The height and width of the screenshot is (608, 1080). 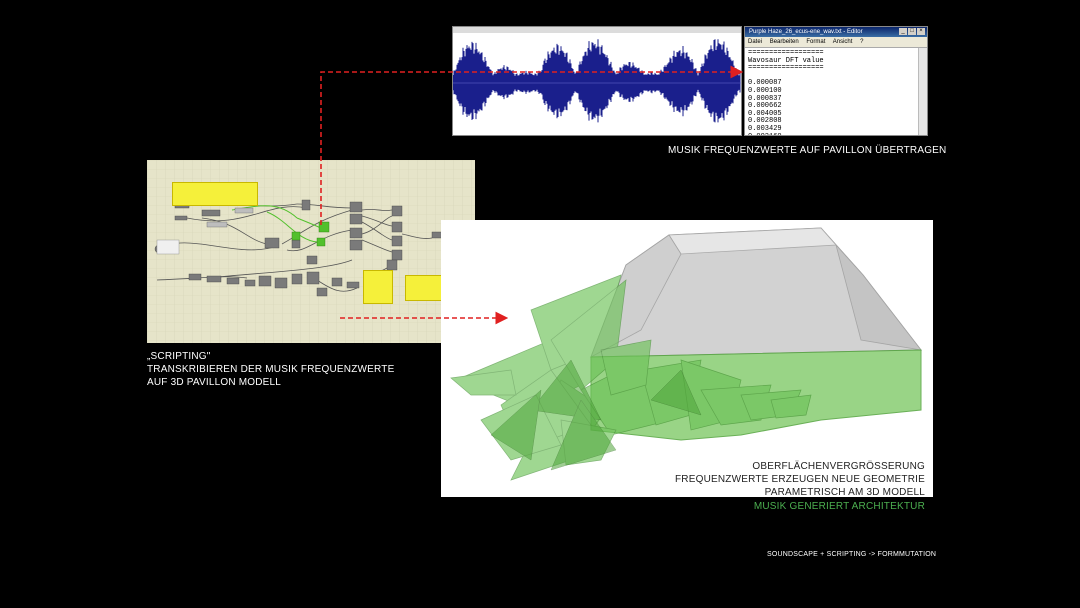 I want to click on arrow-waveform-to-script, so click(x=532, y=145).